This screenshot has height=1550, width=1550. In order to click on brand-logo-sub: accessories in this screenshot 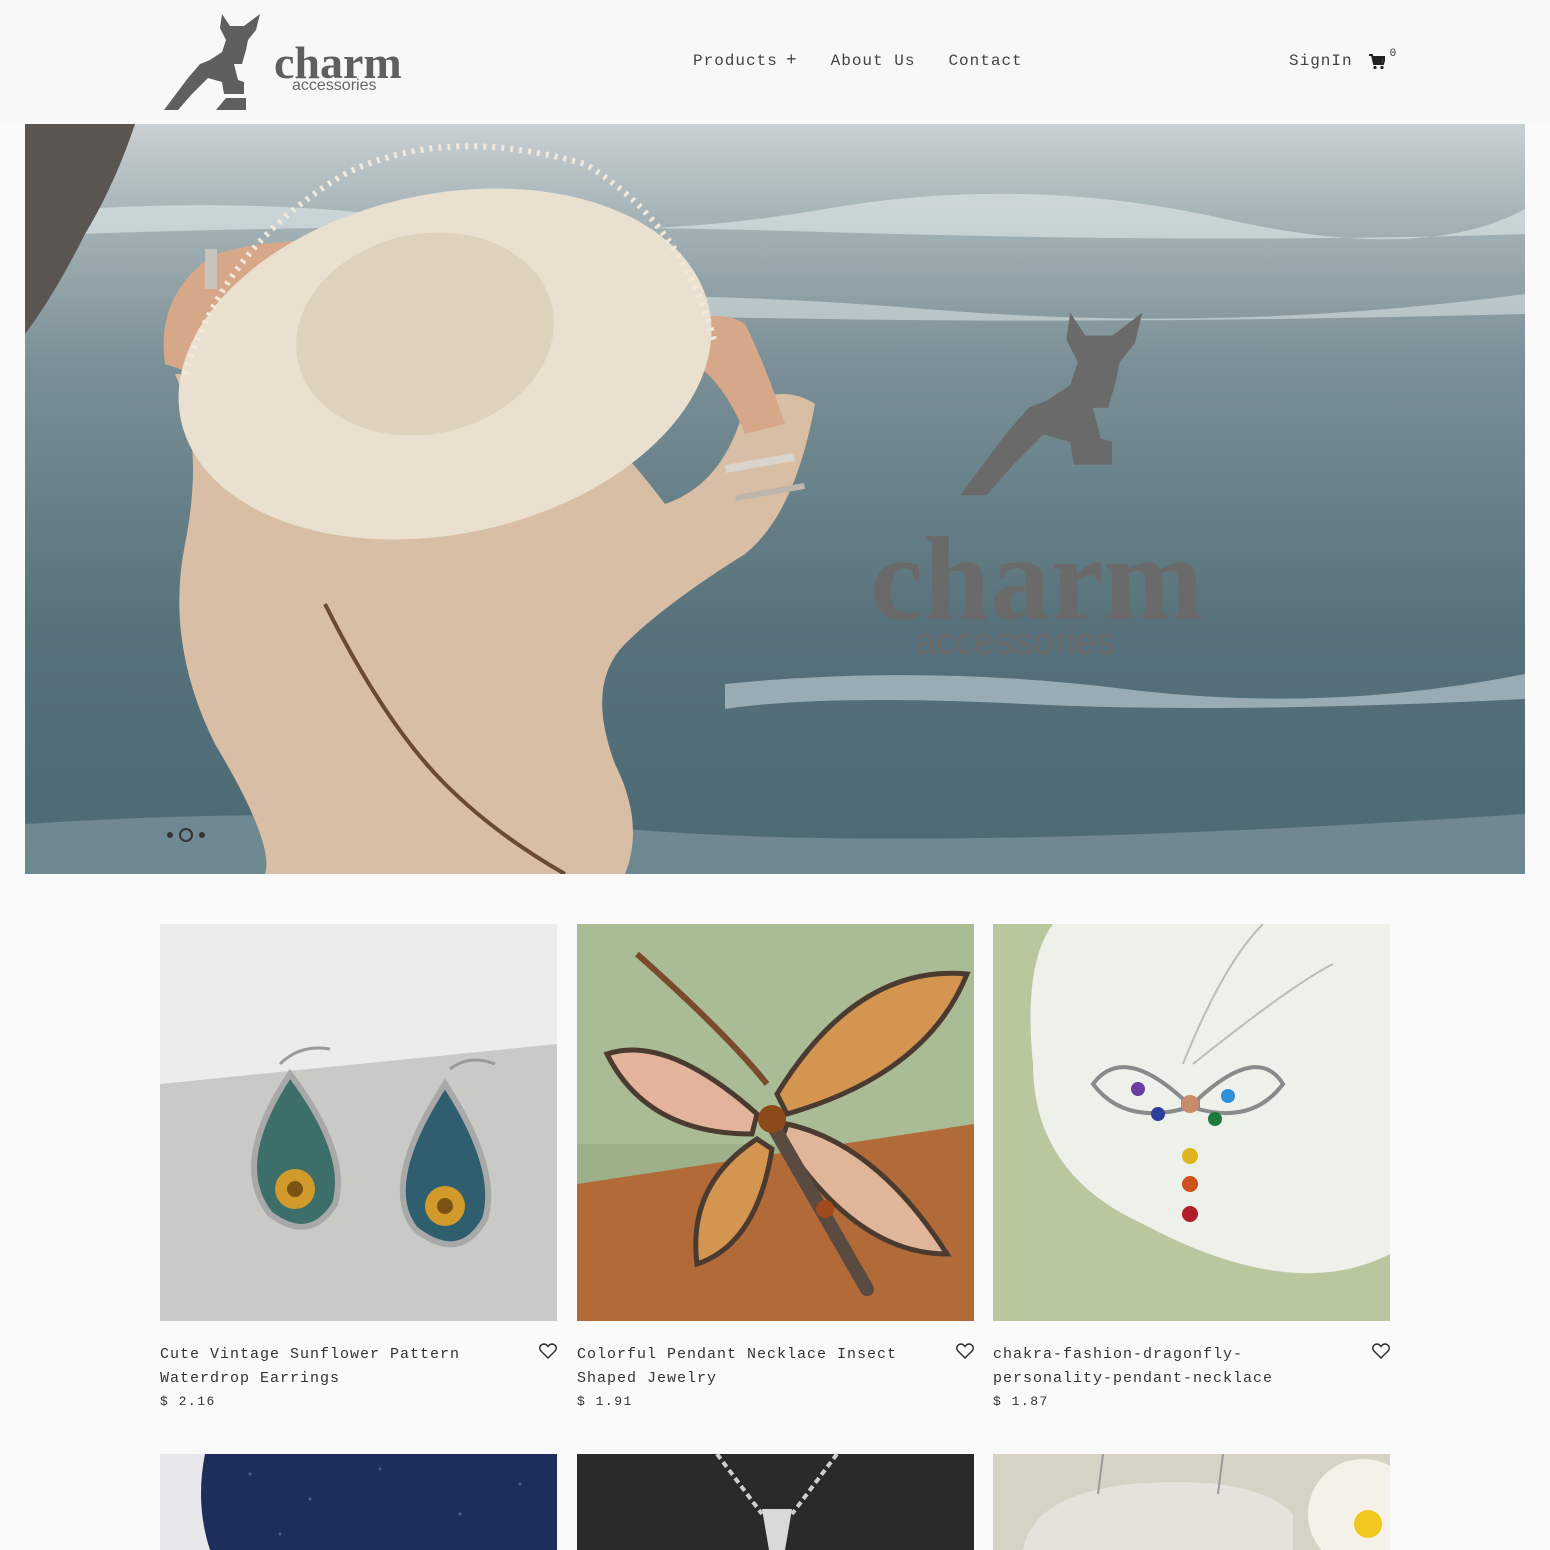, I will do `click(334, 85)`.